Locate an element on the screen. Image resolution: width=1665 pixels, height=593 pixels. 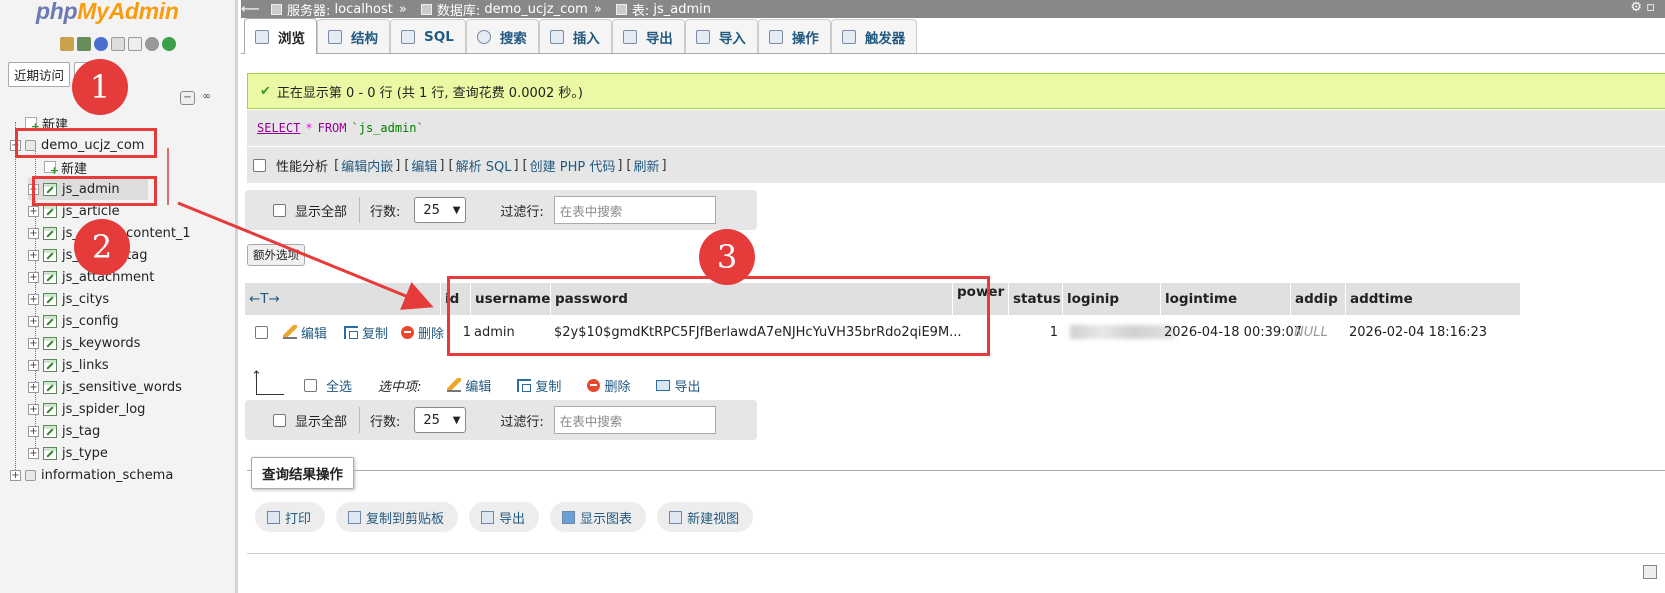
tree-table-js-config: + js_config is located at coordinates (73, 321).